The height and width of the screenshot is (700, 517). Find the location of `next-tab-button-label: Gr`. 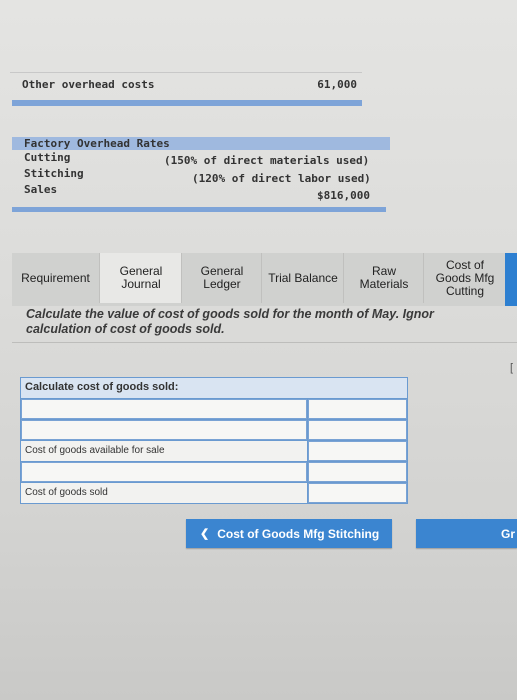

next-tab-button-label: Gr is located at coordinates (507, 533).